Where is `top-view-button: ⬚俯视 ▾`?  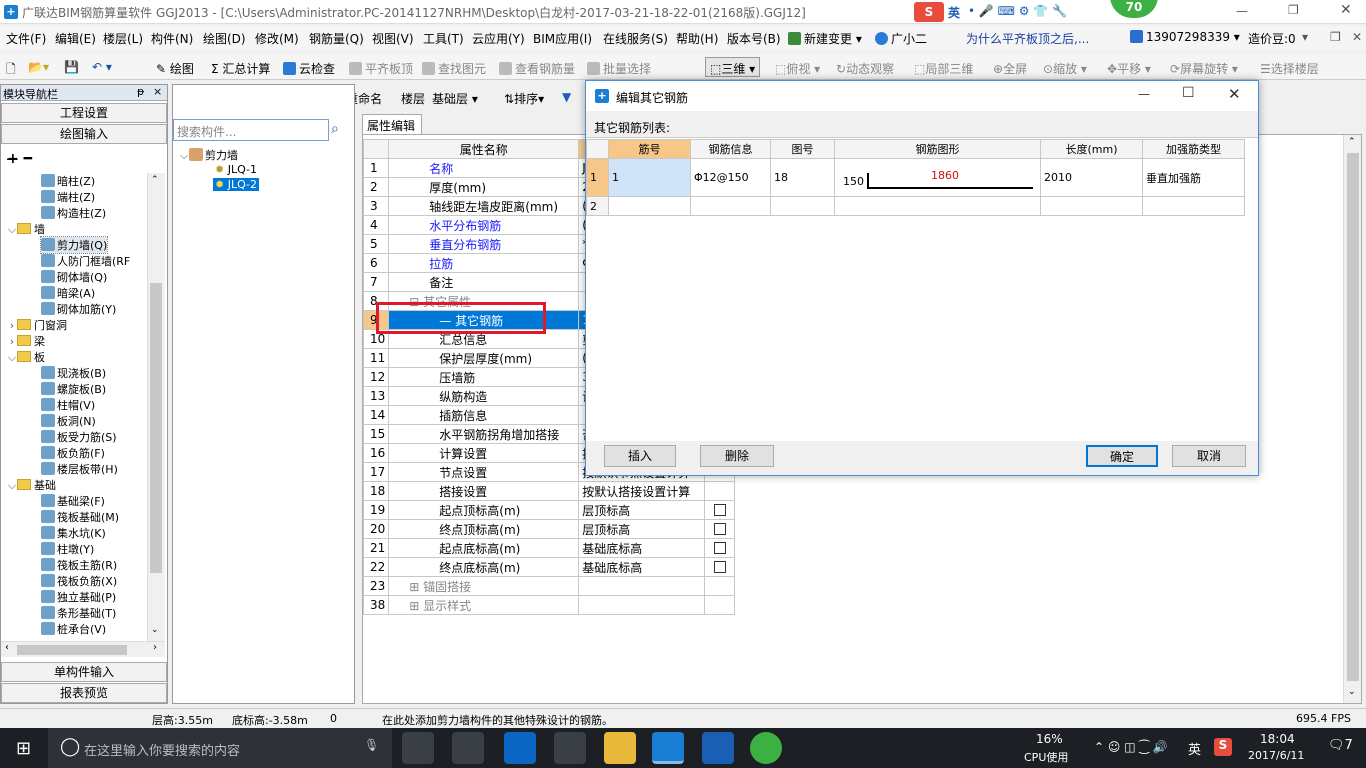 top-view-button: ⬚俯视 ▾ is located at coordinates (797, 68).